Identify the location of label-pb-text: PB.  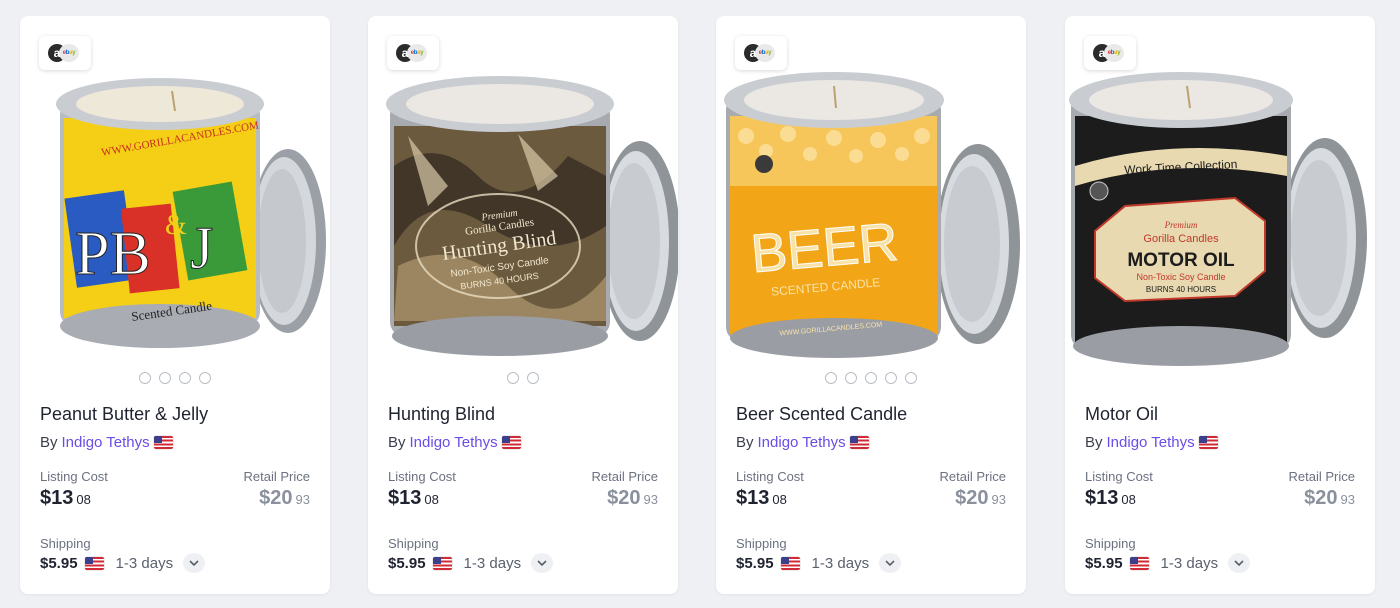
(113, 254).